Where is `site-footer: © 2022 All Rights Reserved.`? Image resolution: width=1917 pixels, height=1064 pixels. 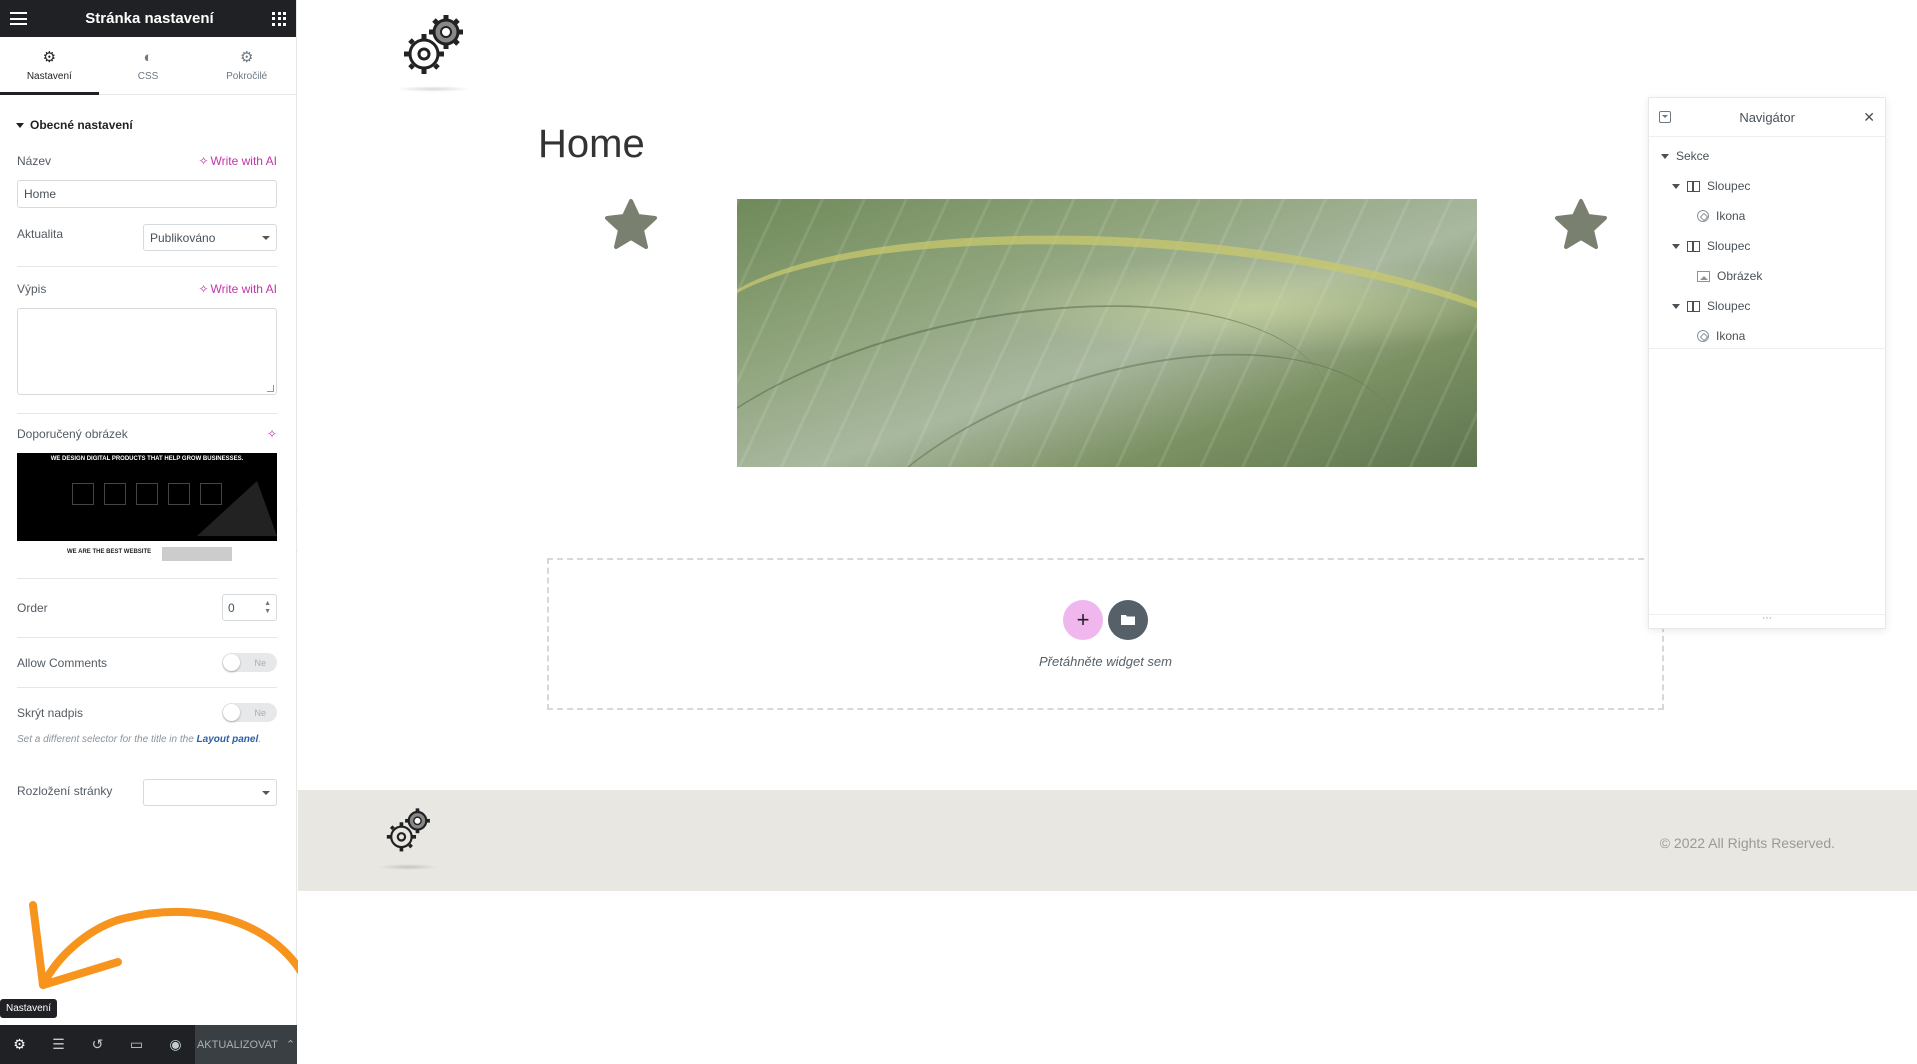
site-footer: © 2022 All Rights Reserved. is located at coordinates (1107, 840).